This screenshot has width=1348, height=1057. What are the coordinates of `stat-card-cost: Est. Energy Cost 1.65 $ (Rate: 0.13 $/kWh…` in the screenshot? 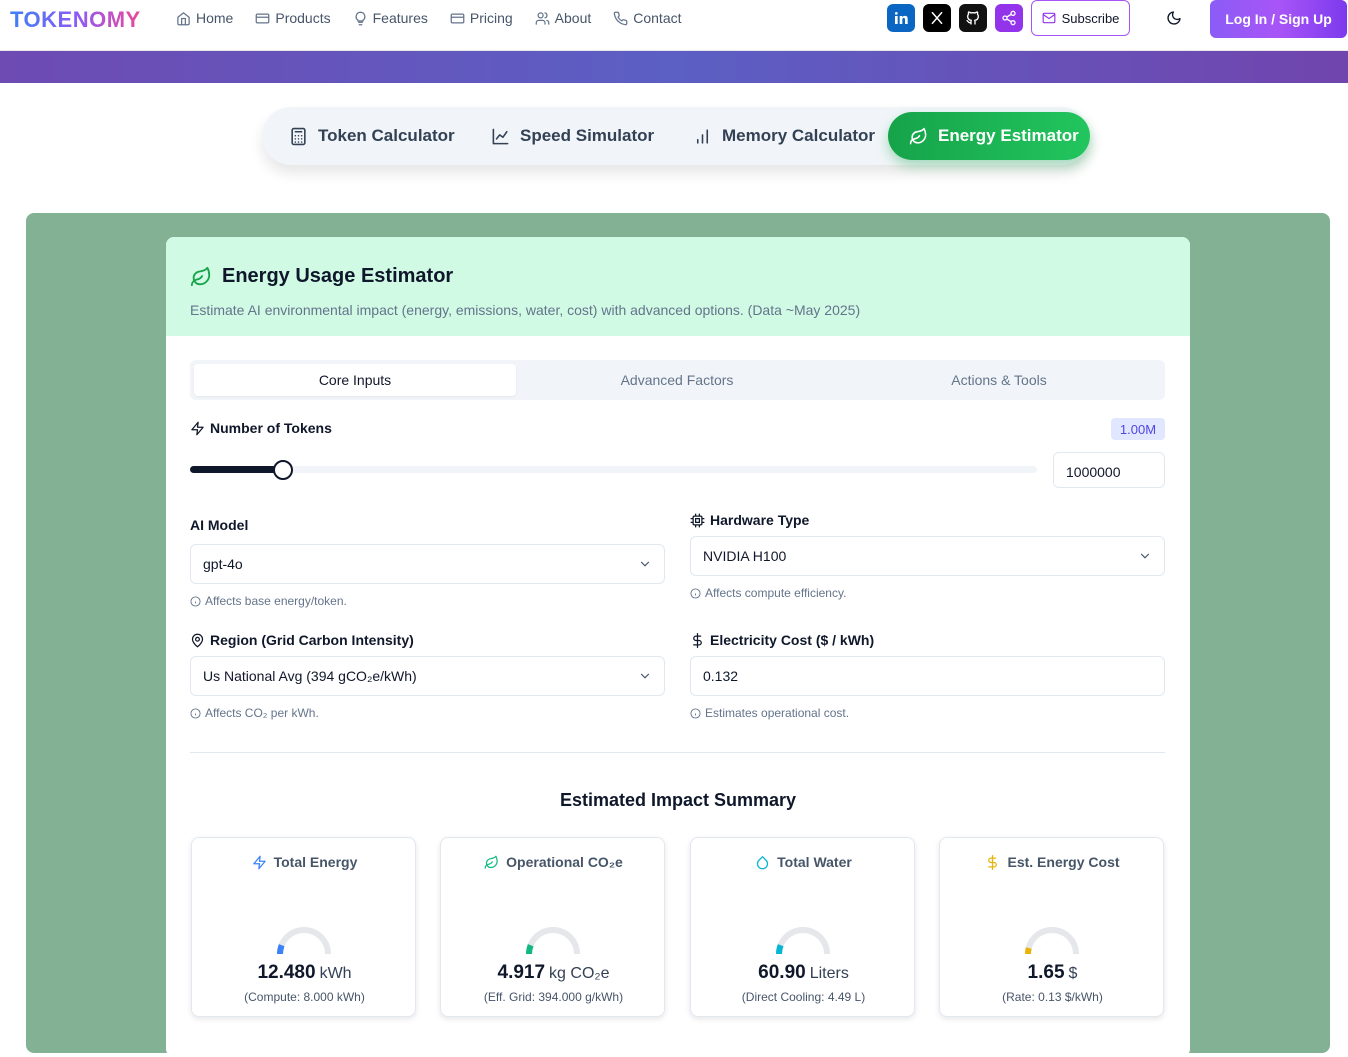 It's located at (1051, 927).